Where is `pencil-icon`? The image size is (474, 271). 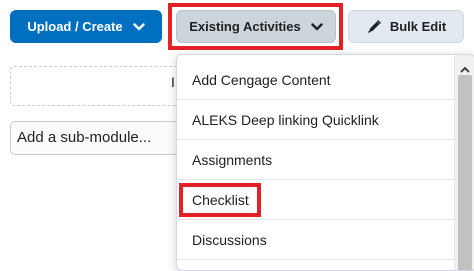 pencil-icon is located at coordinates (374, 27).